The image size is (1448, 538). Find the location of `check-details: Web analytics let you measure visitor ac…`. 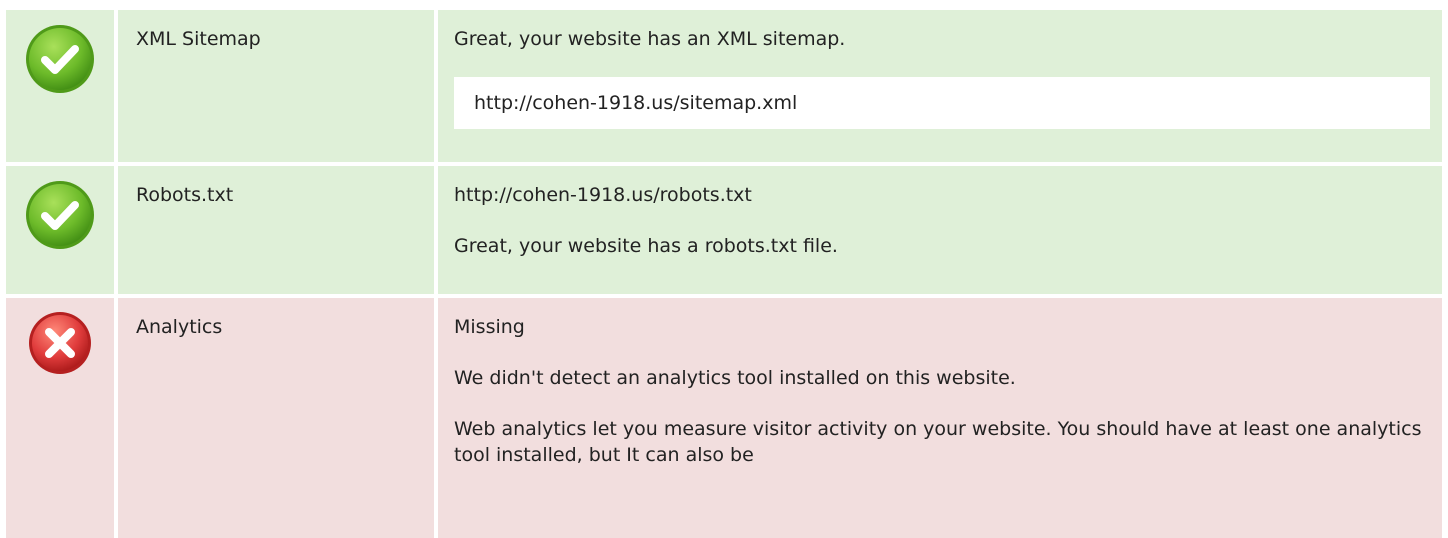

check-details: Web analytics let you measure visitor ac… is located at coordinates (938, 442).